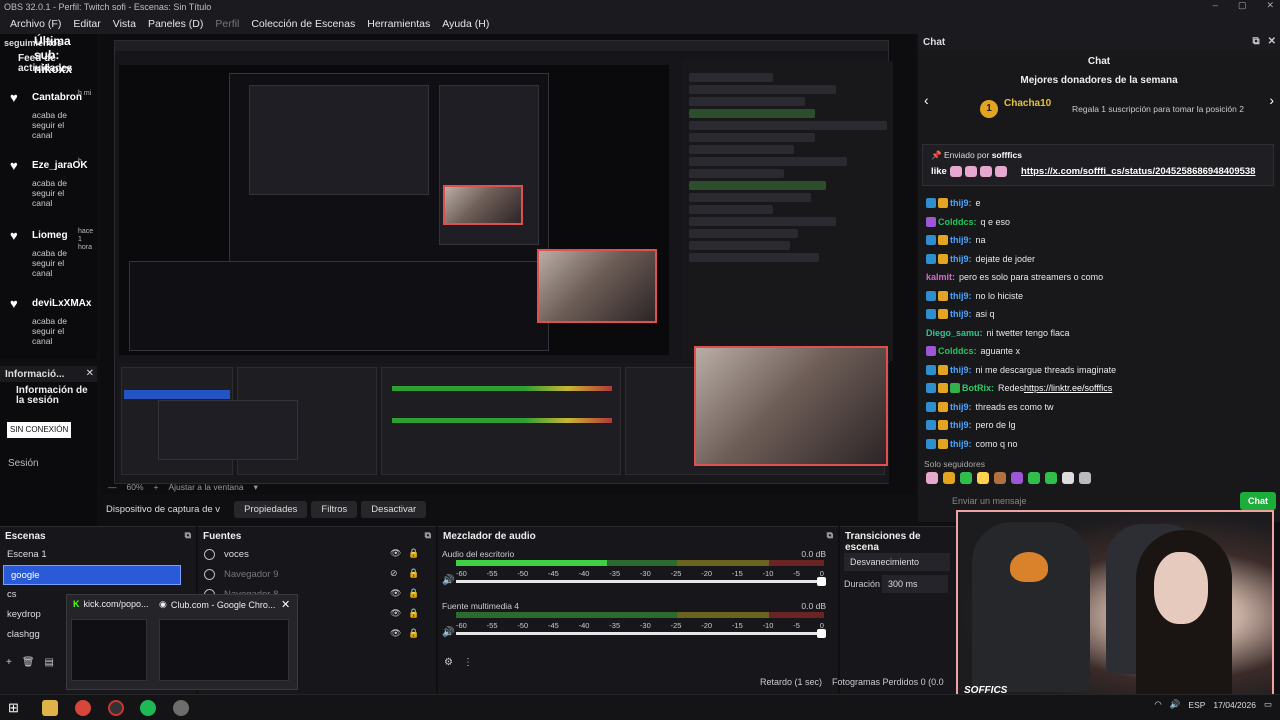 The width and height of the screenshot is (1280, 720). I want to click on chat-message: Colddcs: aguante x, so click(1101, 351).